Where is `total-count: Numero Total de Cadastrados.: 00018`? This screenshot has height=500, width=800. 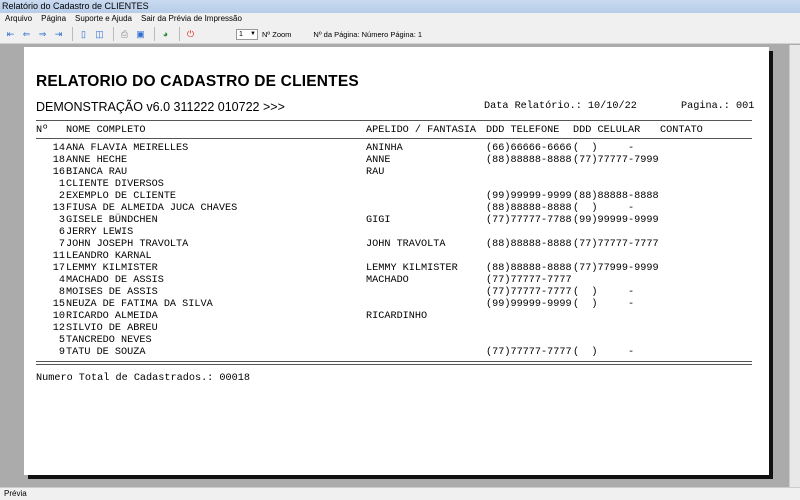
total-count: Numero Total de Cadastrados.: 00018 is located at coordinates (143, 378).